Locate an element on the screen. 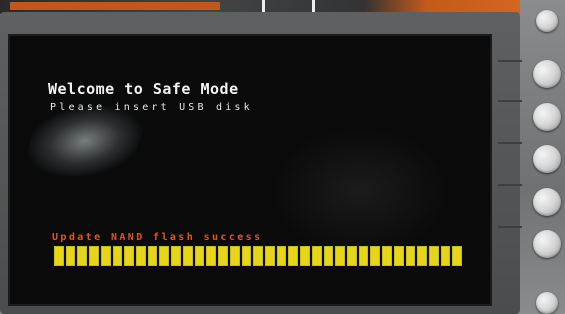 This screenshot has width=565, height=314. softkey-4-button is located at coordinates (547, 202).